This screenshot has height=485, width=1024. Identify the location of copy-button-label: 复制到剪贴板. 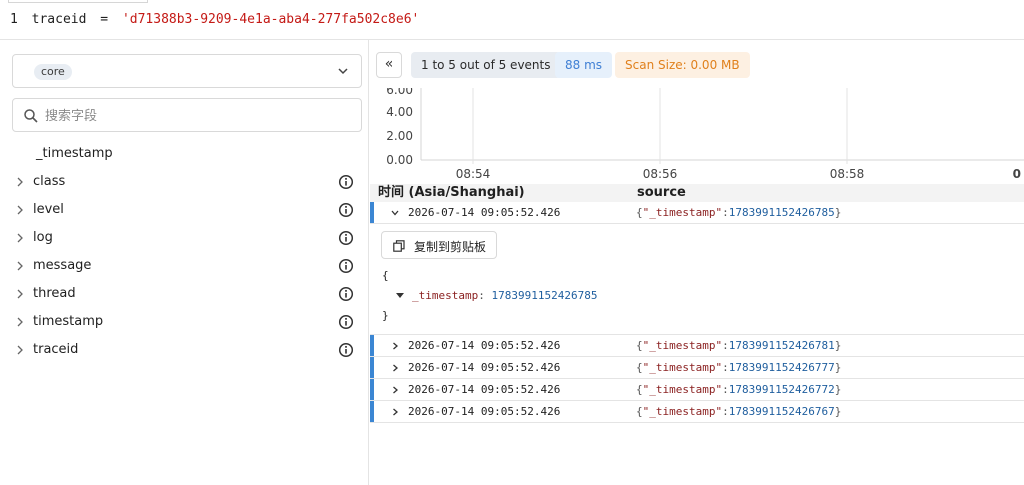
(450, 247).